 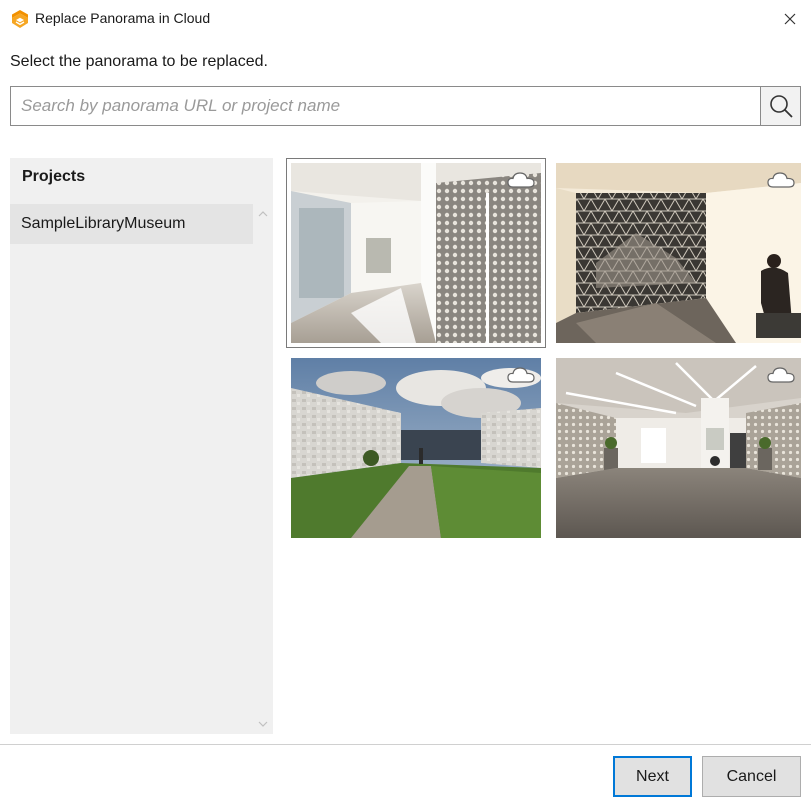 I want to click on projects-list: SampleLibraryMuseum, so click(x=131, y=224).